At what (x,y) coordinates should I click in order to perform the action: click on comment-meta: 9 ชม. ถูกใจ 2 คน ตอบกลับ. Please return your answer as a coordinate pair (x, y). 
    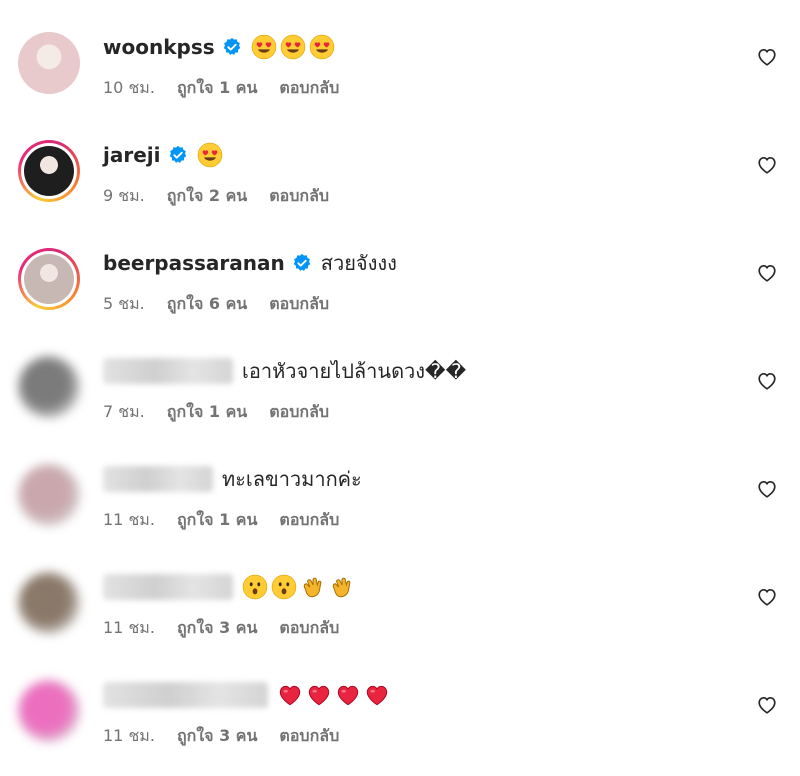
    Looking at the image, I should click on (216, 196).